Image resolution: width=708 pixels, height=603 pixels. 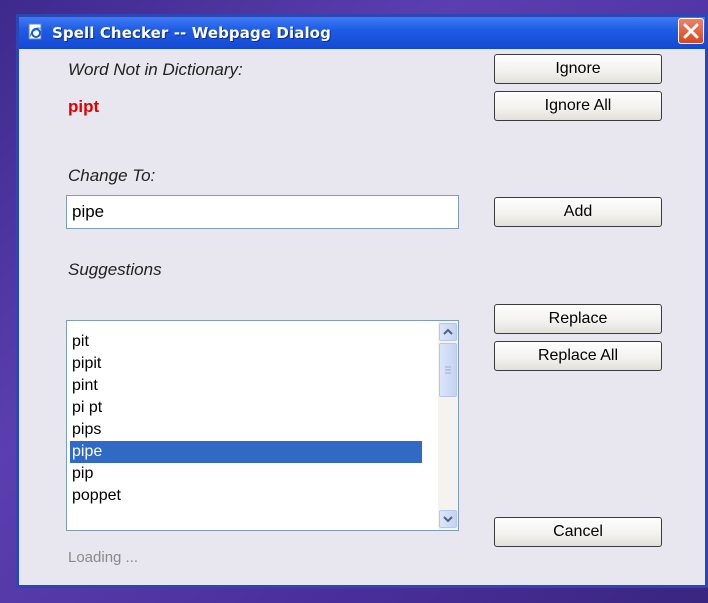 What do you see at coordinates (578, 69) in the screenshot?
I see `ignore-button: Ignore` at bounding box center [578, 69].